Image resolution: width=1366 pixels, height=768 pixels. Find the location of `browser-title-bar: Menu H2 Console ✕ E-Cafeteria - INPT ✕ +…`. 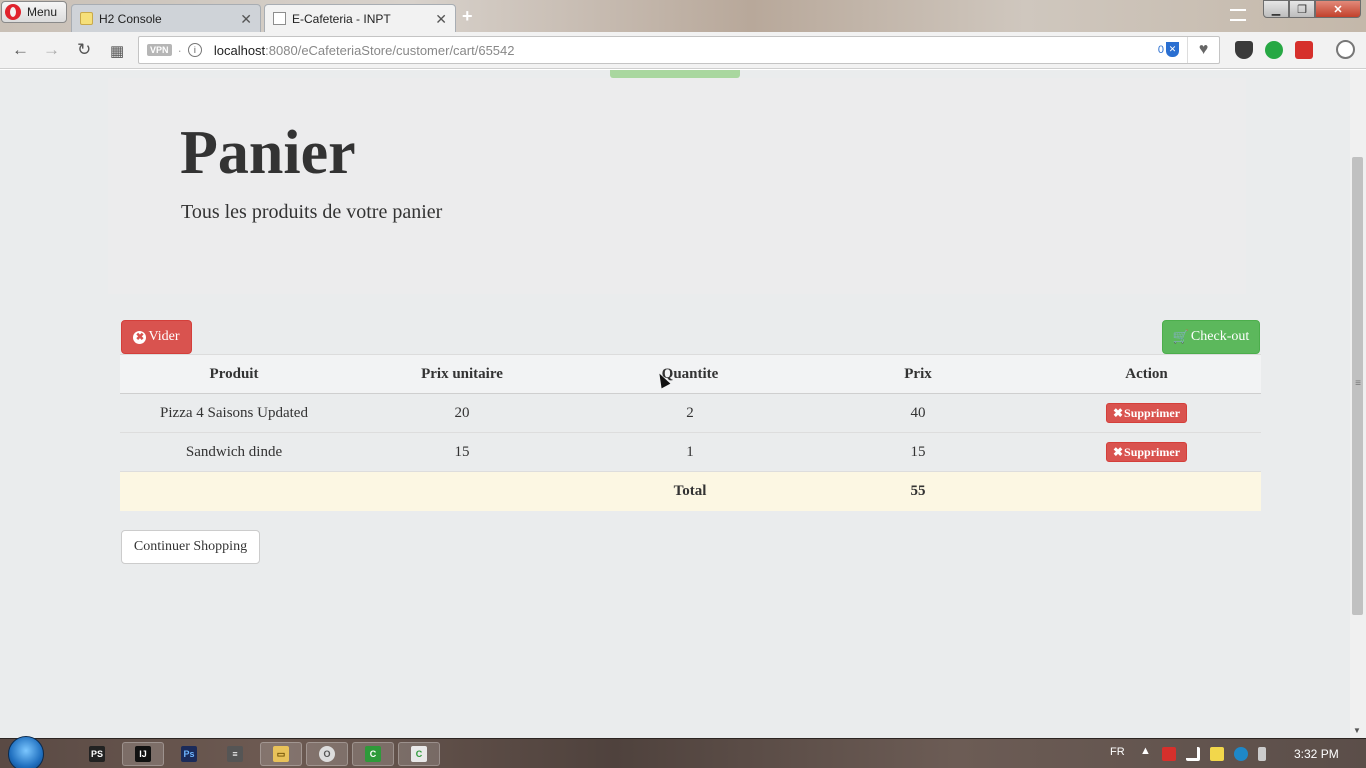

browser-title-bar: Menu H2 Console ✕ E-Cafeteria - INPT ✕ +… is located at coordinates (683, 16).